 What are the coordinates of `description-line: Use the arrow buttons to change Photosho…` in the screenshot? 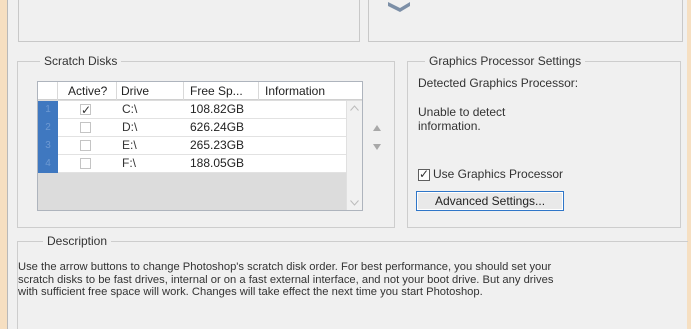 It's located at (285, 267).